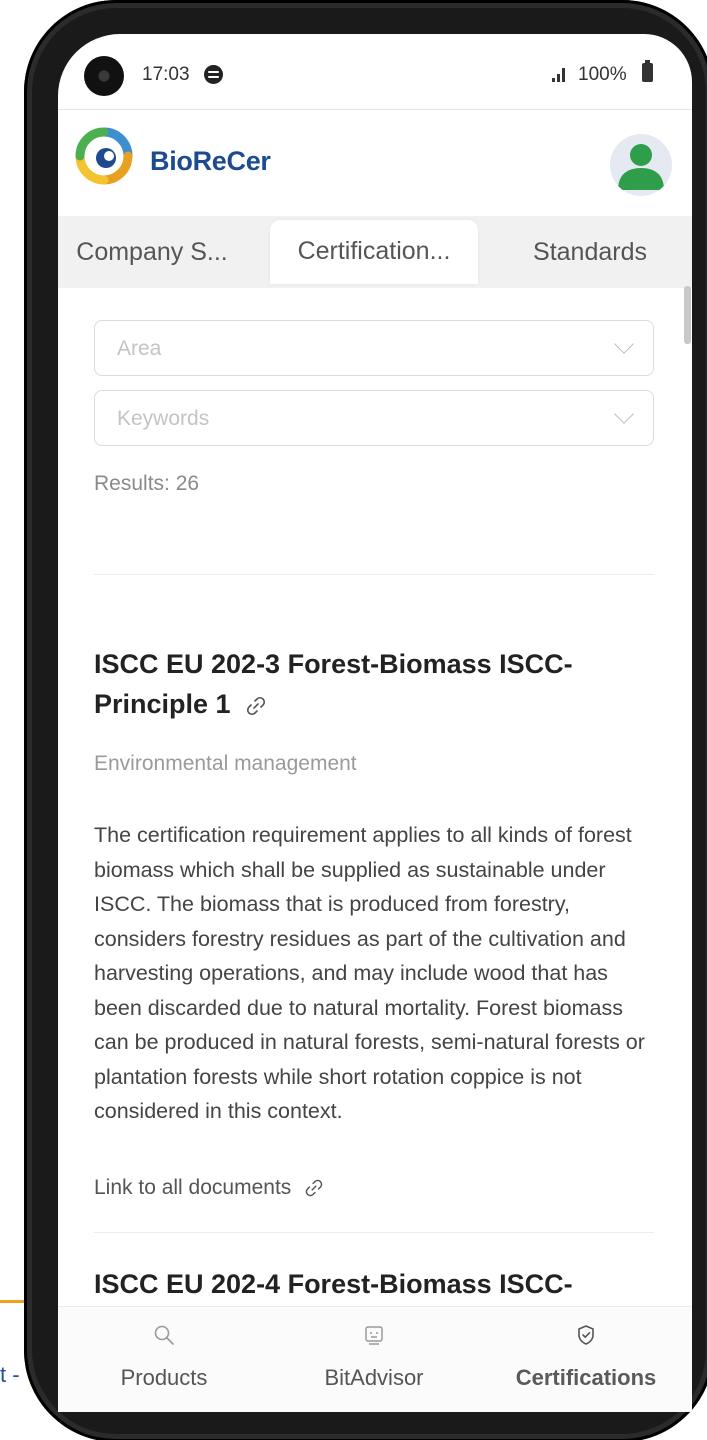 The height and width of the screenshot is (1440, 707). Describe the element at coordinates (561, 75) in the screenshot. I see `signal-icon` at that location.